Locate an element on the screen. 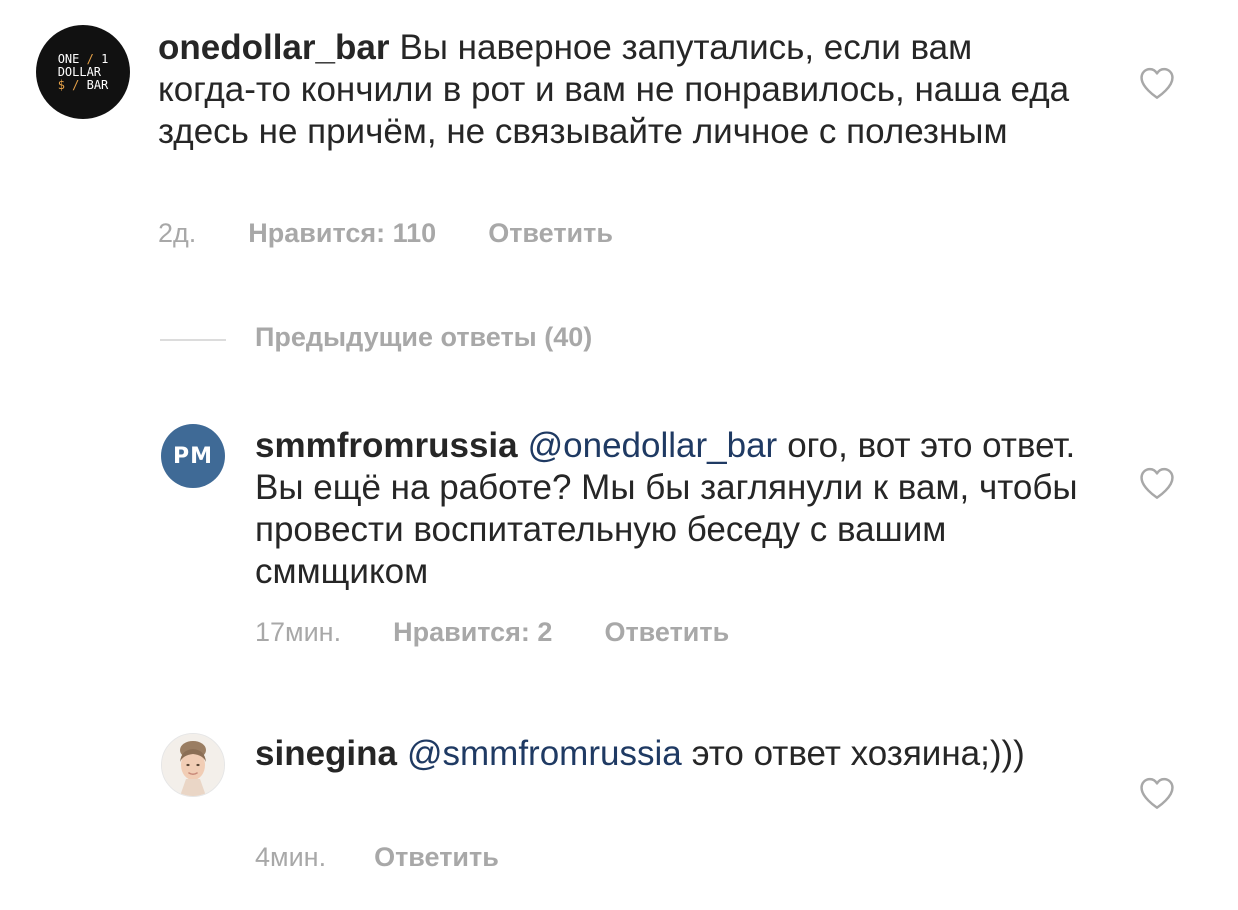 The height and width of the screenshot is (910, 1238). comment-mention: @onedollar_bar is located at coordinates (653, 445).